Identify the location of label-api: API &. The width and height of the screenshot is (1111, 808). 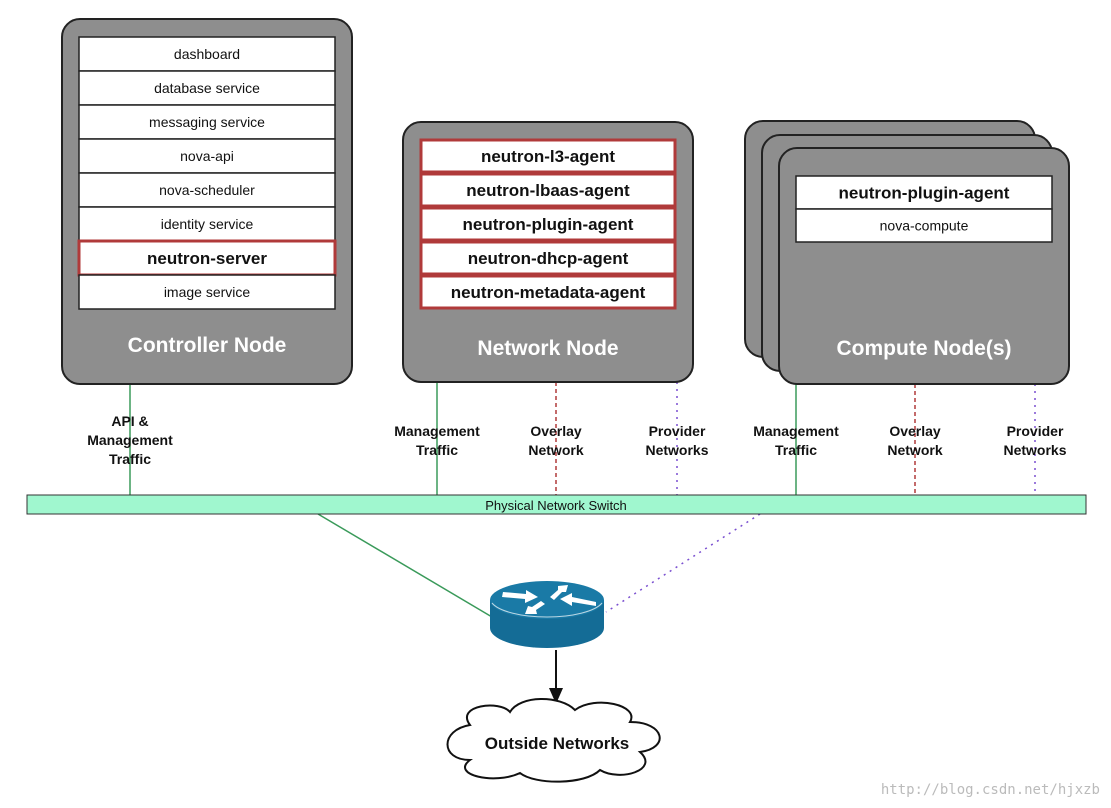
(129, 421).